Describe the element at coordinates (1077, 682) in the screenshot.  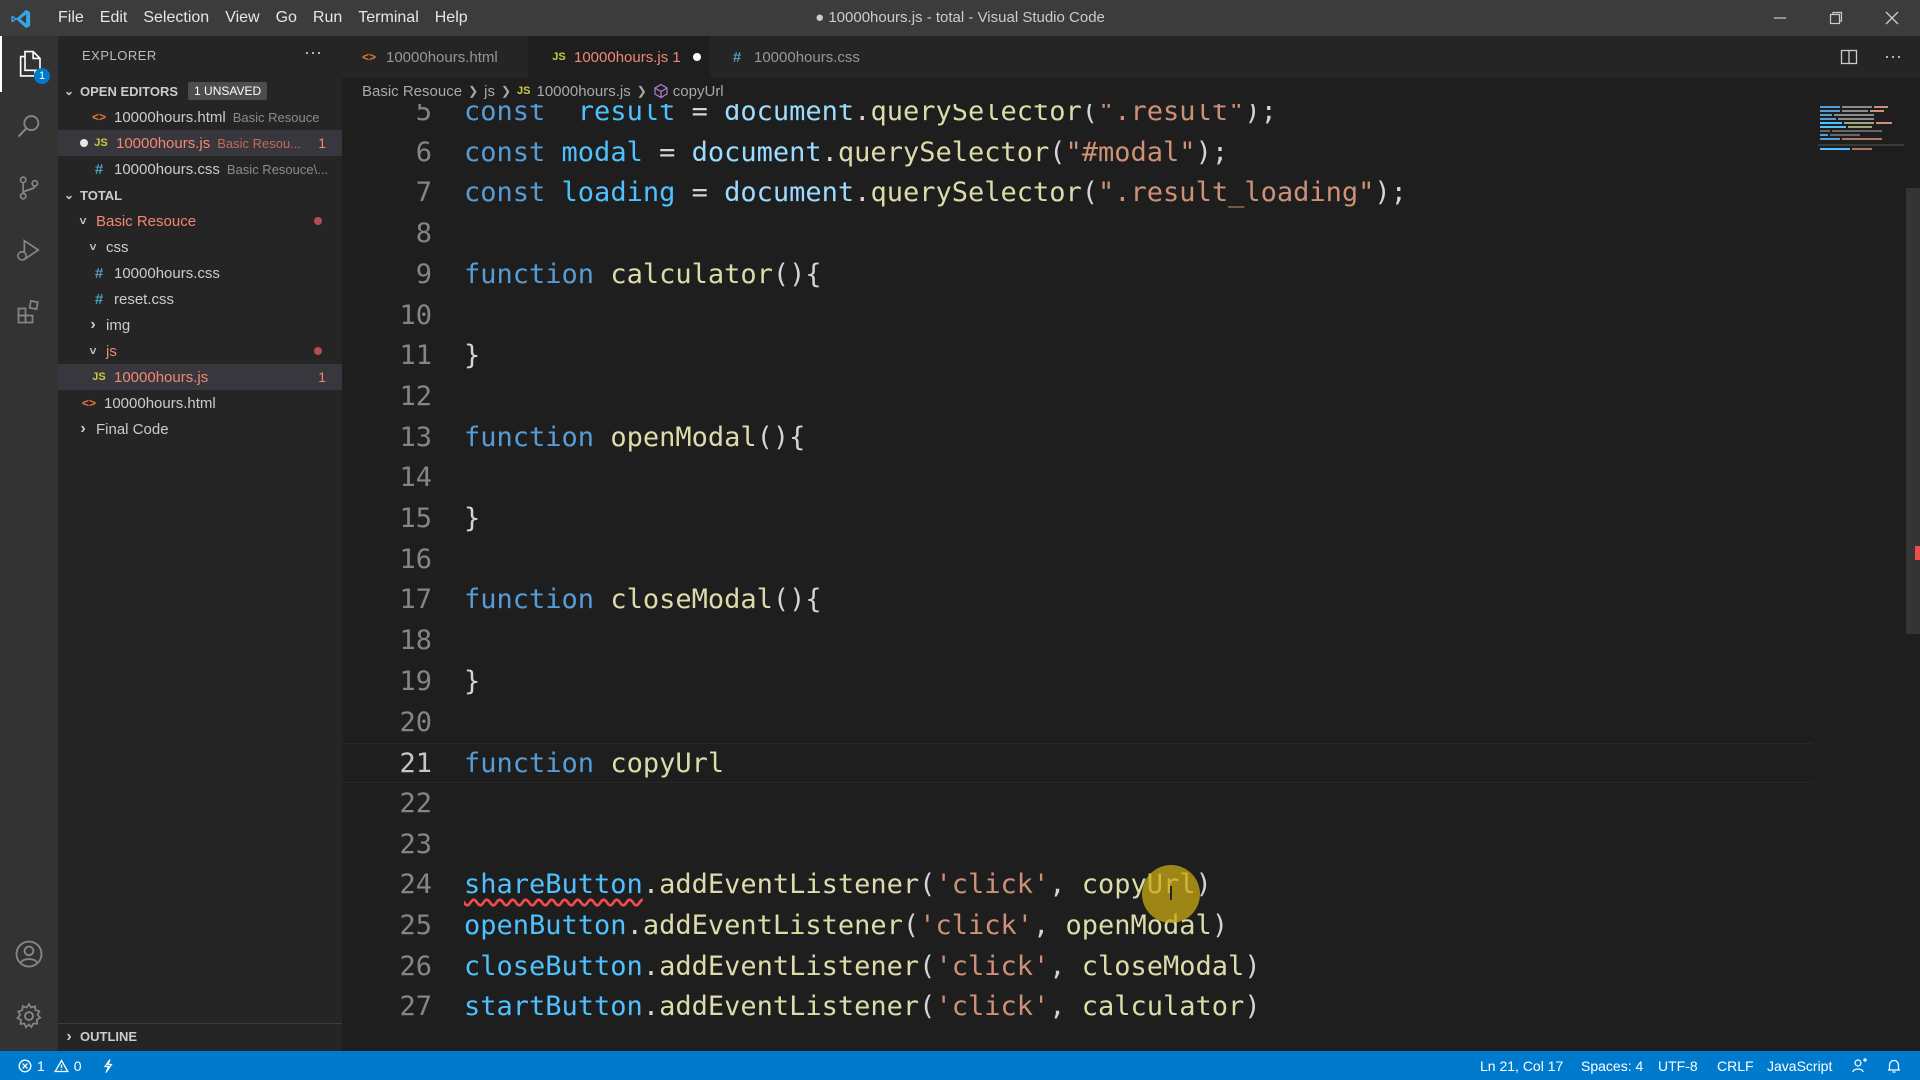
I see `code-line: 19}` at that location.